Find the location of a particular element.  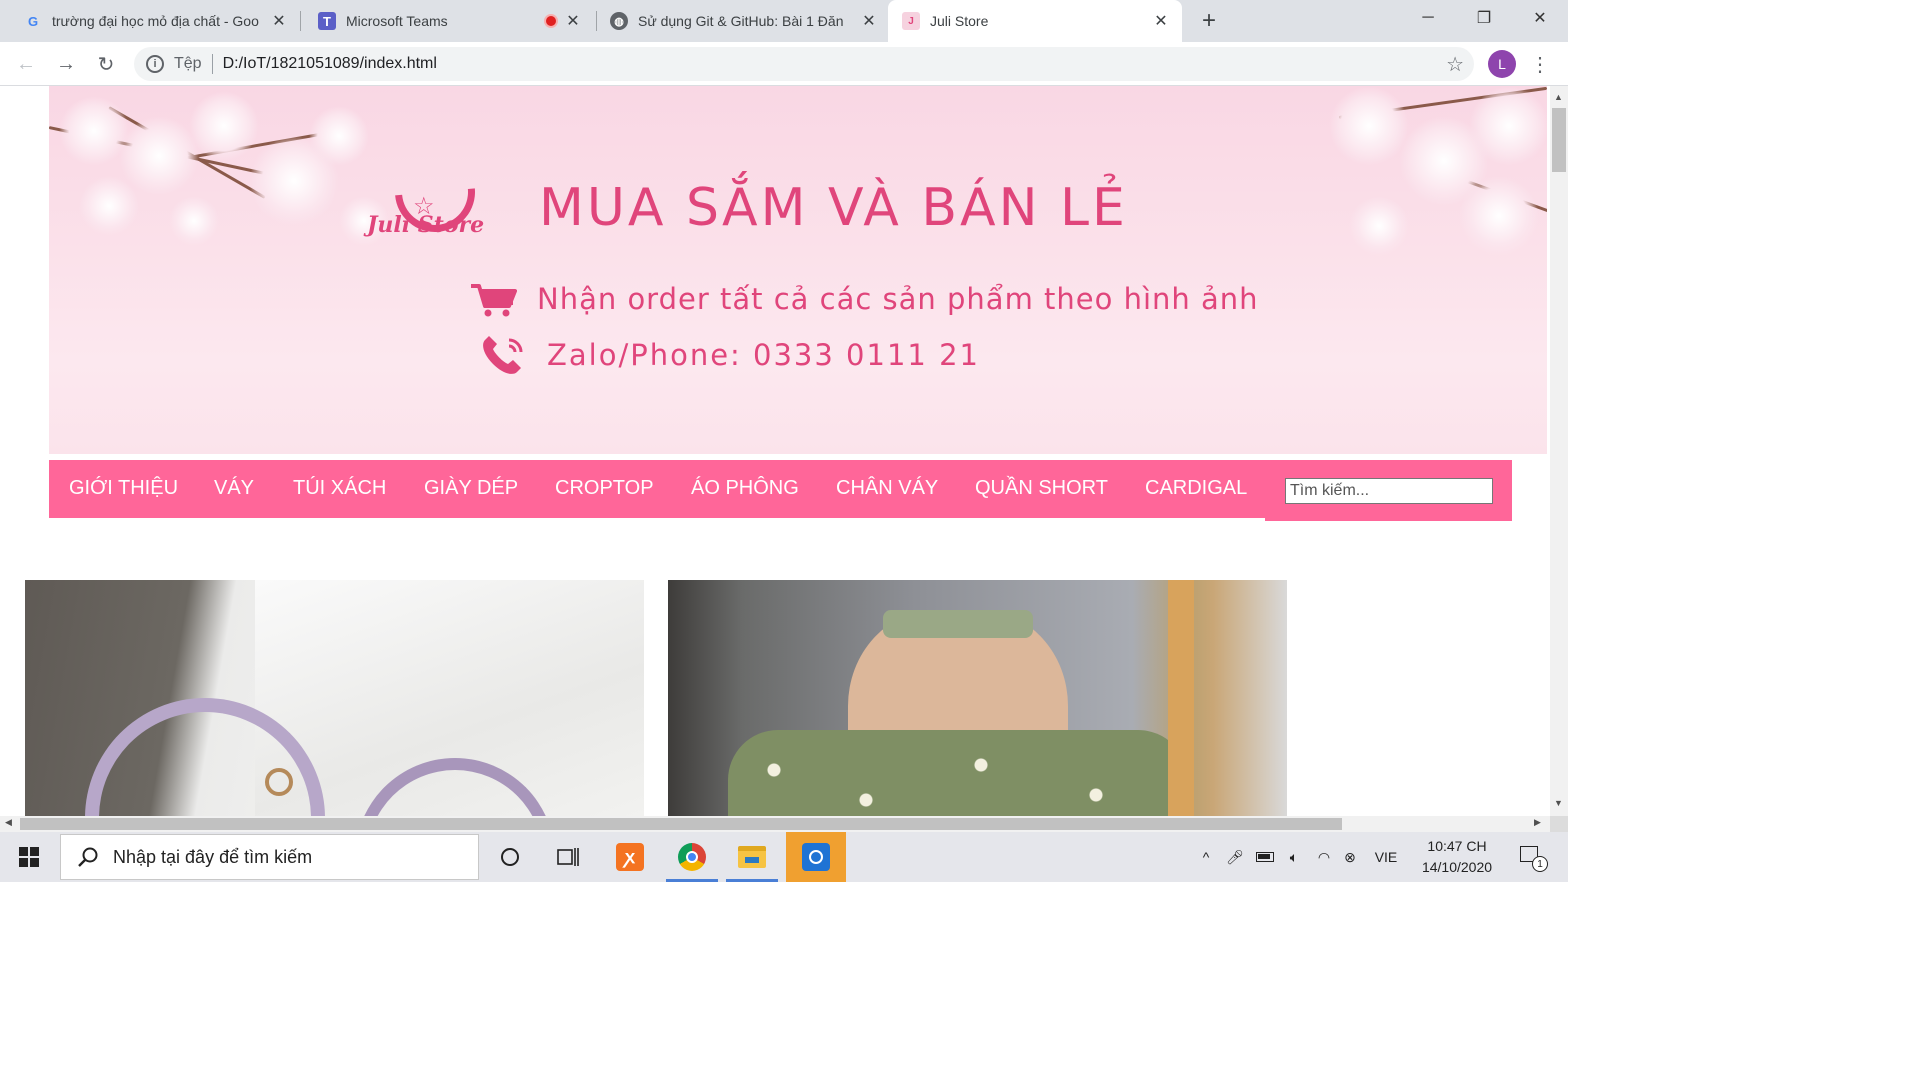

scroll-right-arrow: ▶ is located at coordinates (1537, 822).